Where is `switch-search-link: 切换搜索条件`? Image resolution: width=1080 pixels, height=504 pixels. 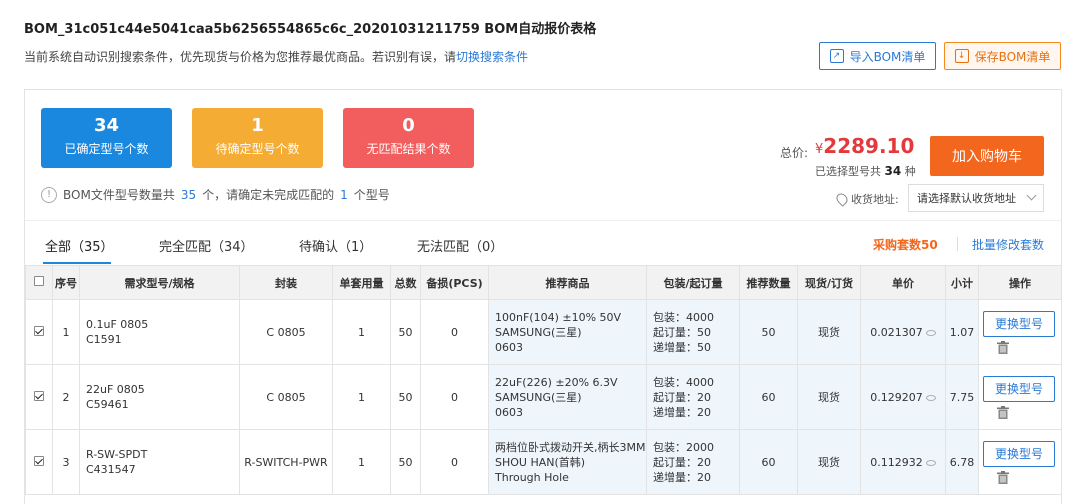 switch-search-link: 切换搜索条件 is located at coordinates (492, 57).